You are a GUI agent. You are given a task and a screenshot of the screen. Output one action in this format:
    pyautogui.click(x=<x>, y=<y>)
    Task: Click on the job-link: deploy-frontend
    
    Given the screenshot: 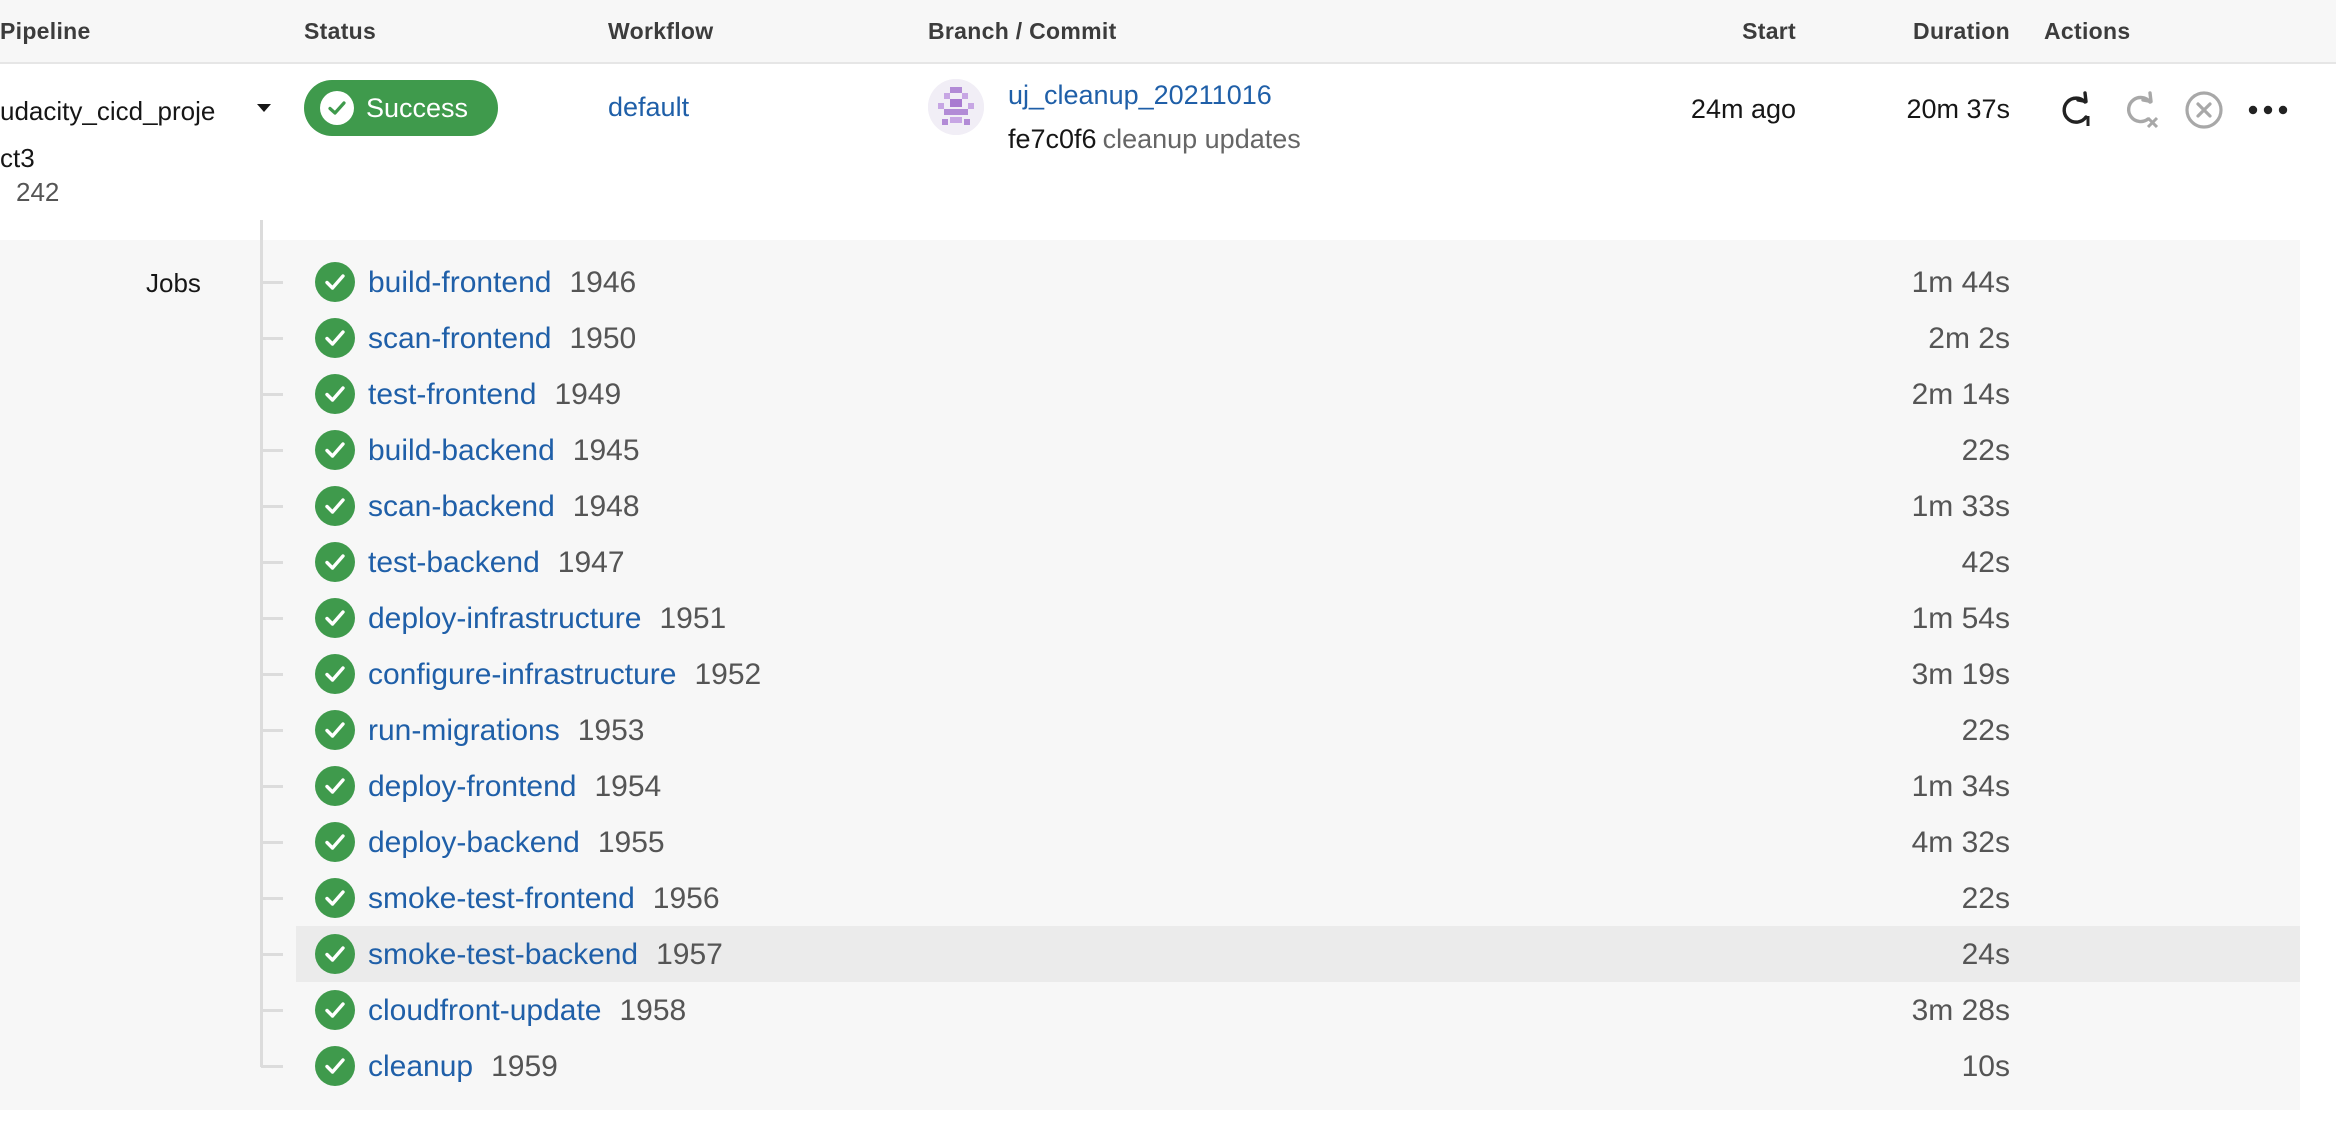 What is the action you would take?
    pyautogui.click(x=472, y=786)
    